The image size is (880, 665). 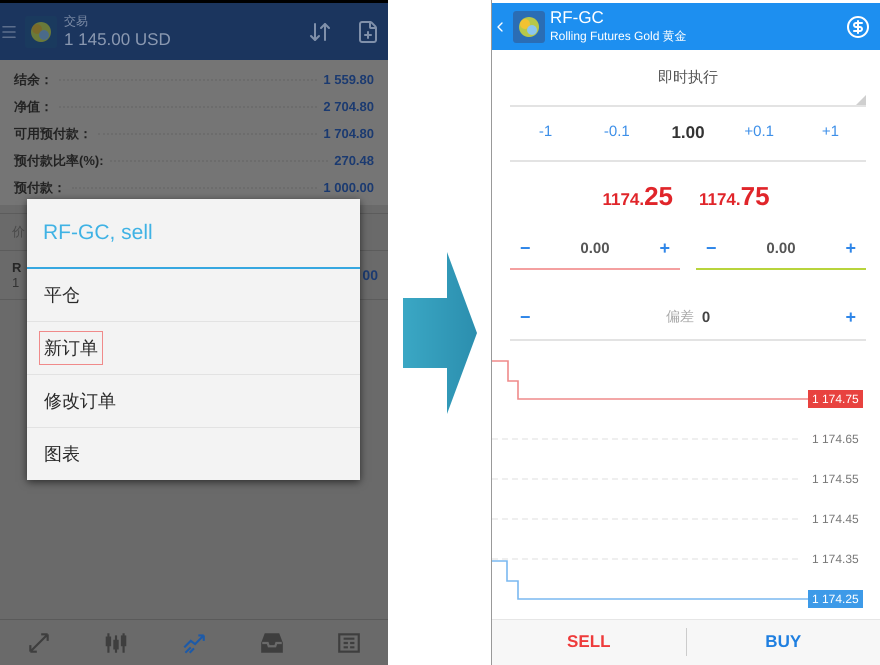 I want to click on account-value: 1 559.80, so click(x=348, y=79).